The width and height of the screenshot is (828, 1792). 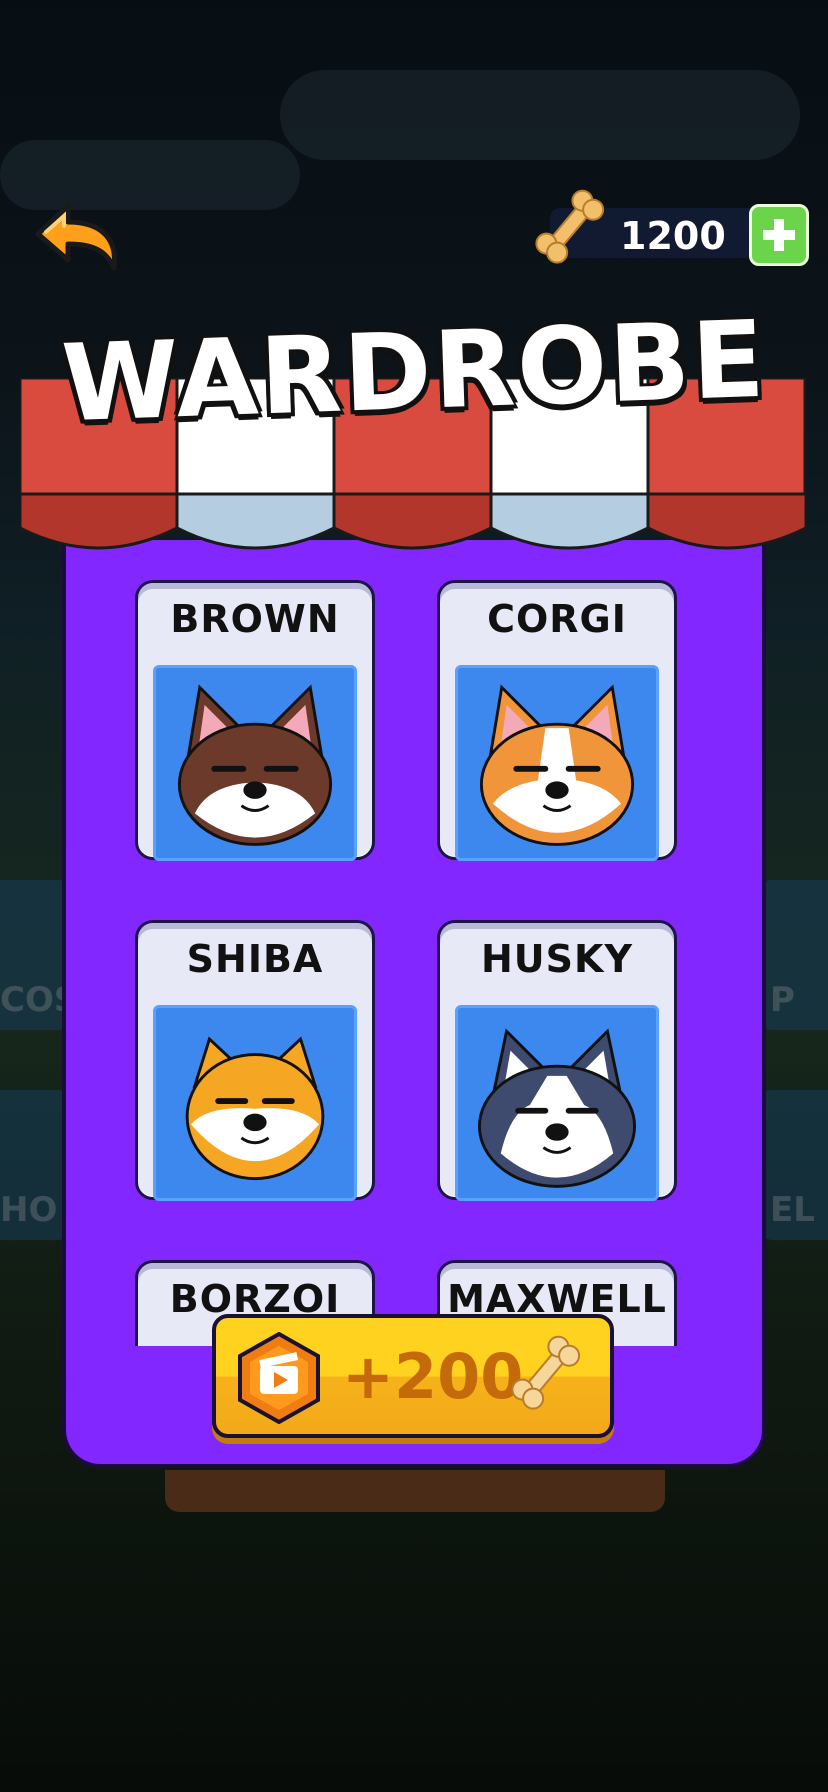 I want to click on item-label: SHIBA, so click(x=255, y=959).